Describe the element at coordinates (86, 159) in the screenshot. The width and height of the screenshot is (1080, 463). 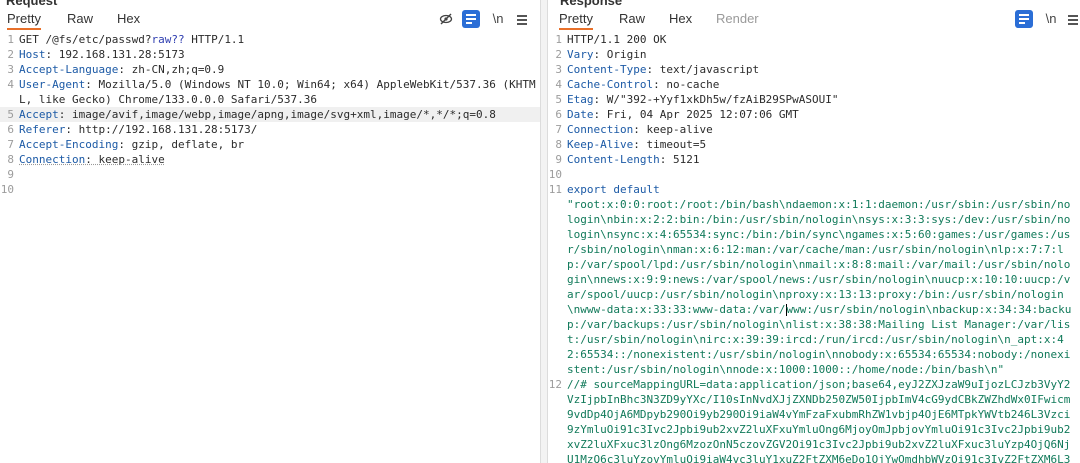
I see `request-line: 8 Connection: keep-alive` at that location.